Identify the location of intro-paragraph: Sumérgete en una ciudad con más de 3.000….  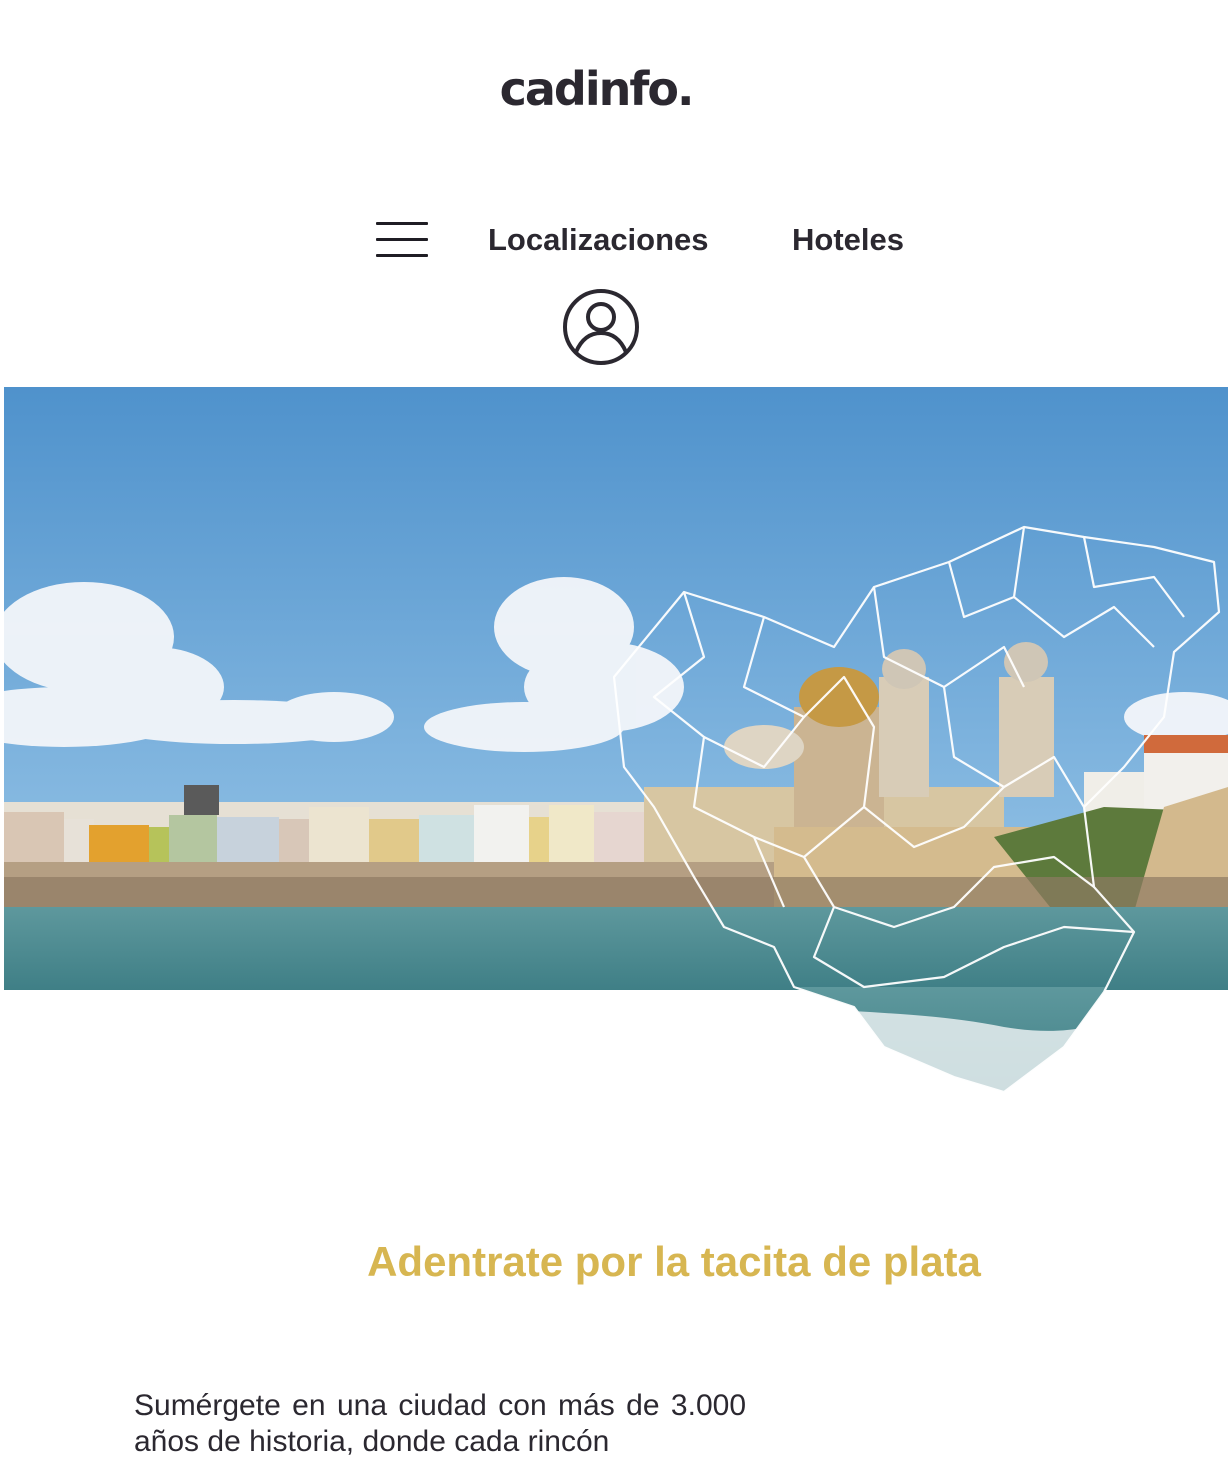
(440, 1423).